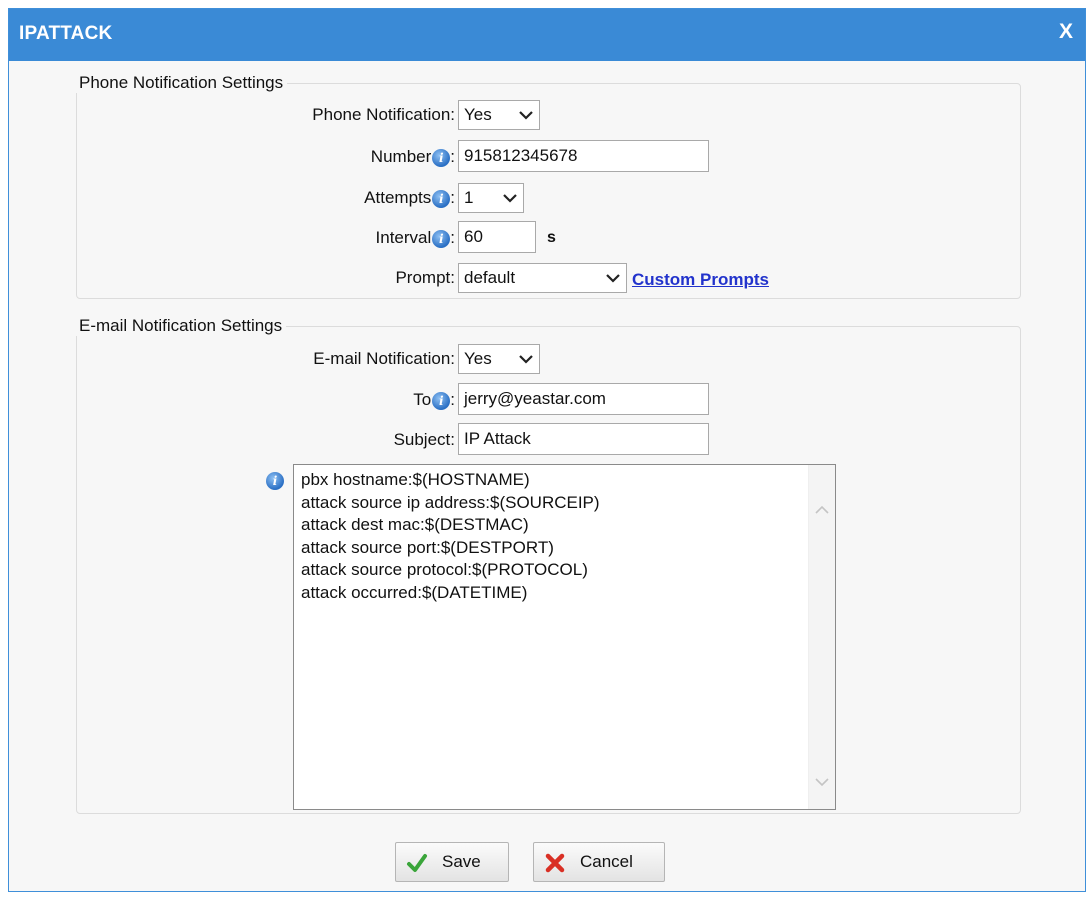 The height and width of the screenshot is (898, 1092). What do you see at coordinates (497, 237) in the screenshot?
I see `interval-input: 60` at bounding box center [497, 237].